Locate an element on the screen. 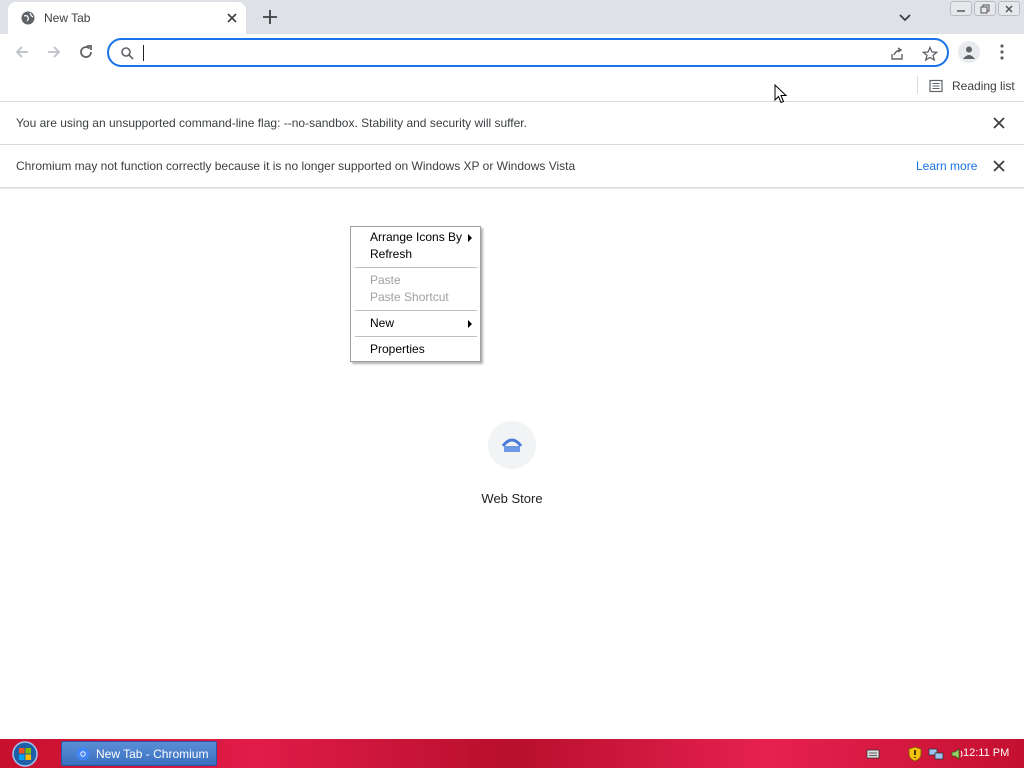 Image resolution: width=1024 pixels, height=768 pixels. new-tab-plus-icon is located at coordinates (270, 17).